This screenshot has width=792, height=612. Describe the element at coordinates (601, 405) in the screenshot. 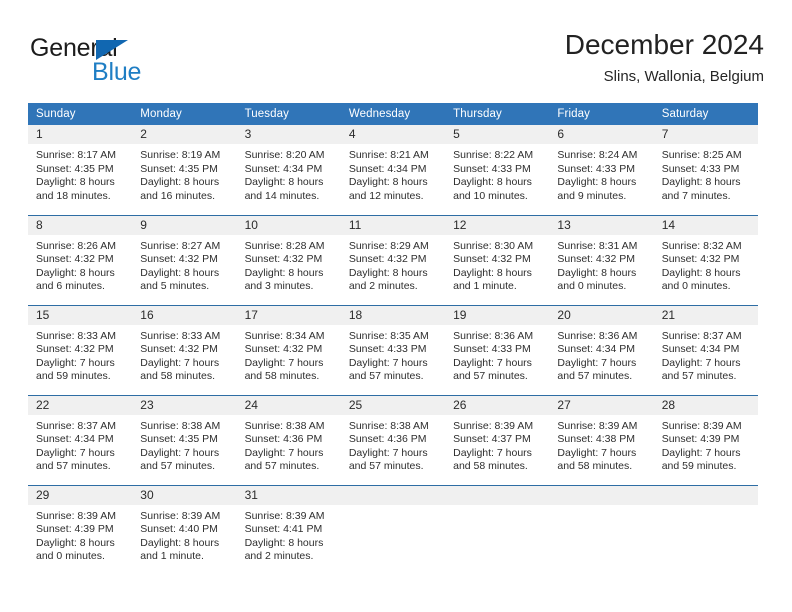

I see `day-number: 27` at that location.